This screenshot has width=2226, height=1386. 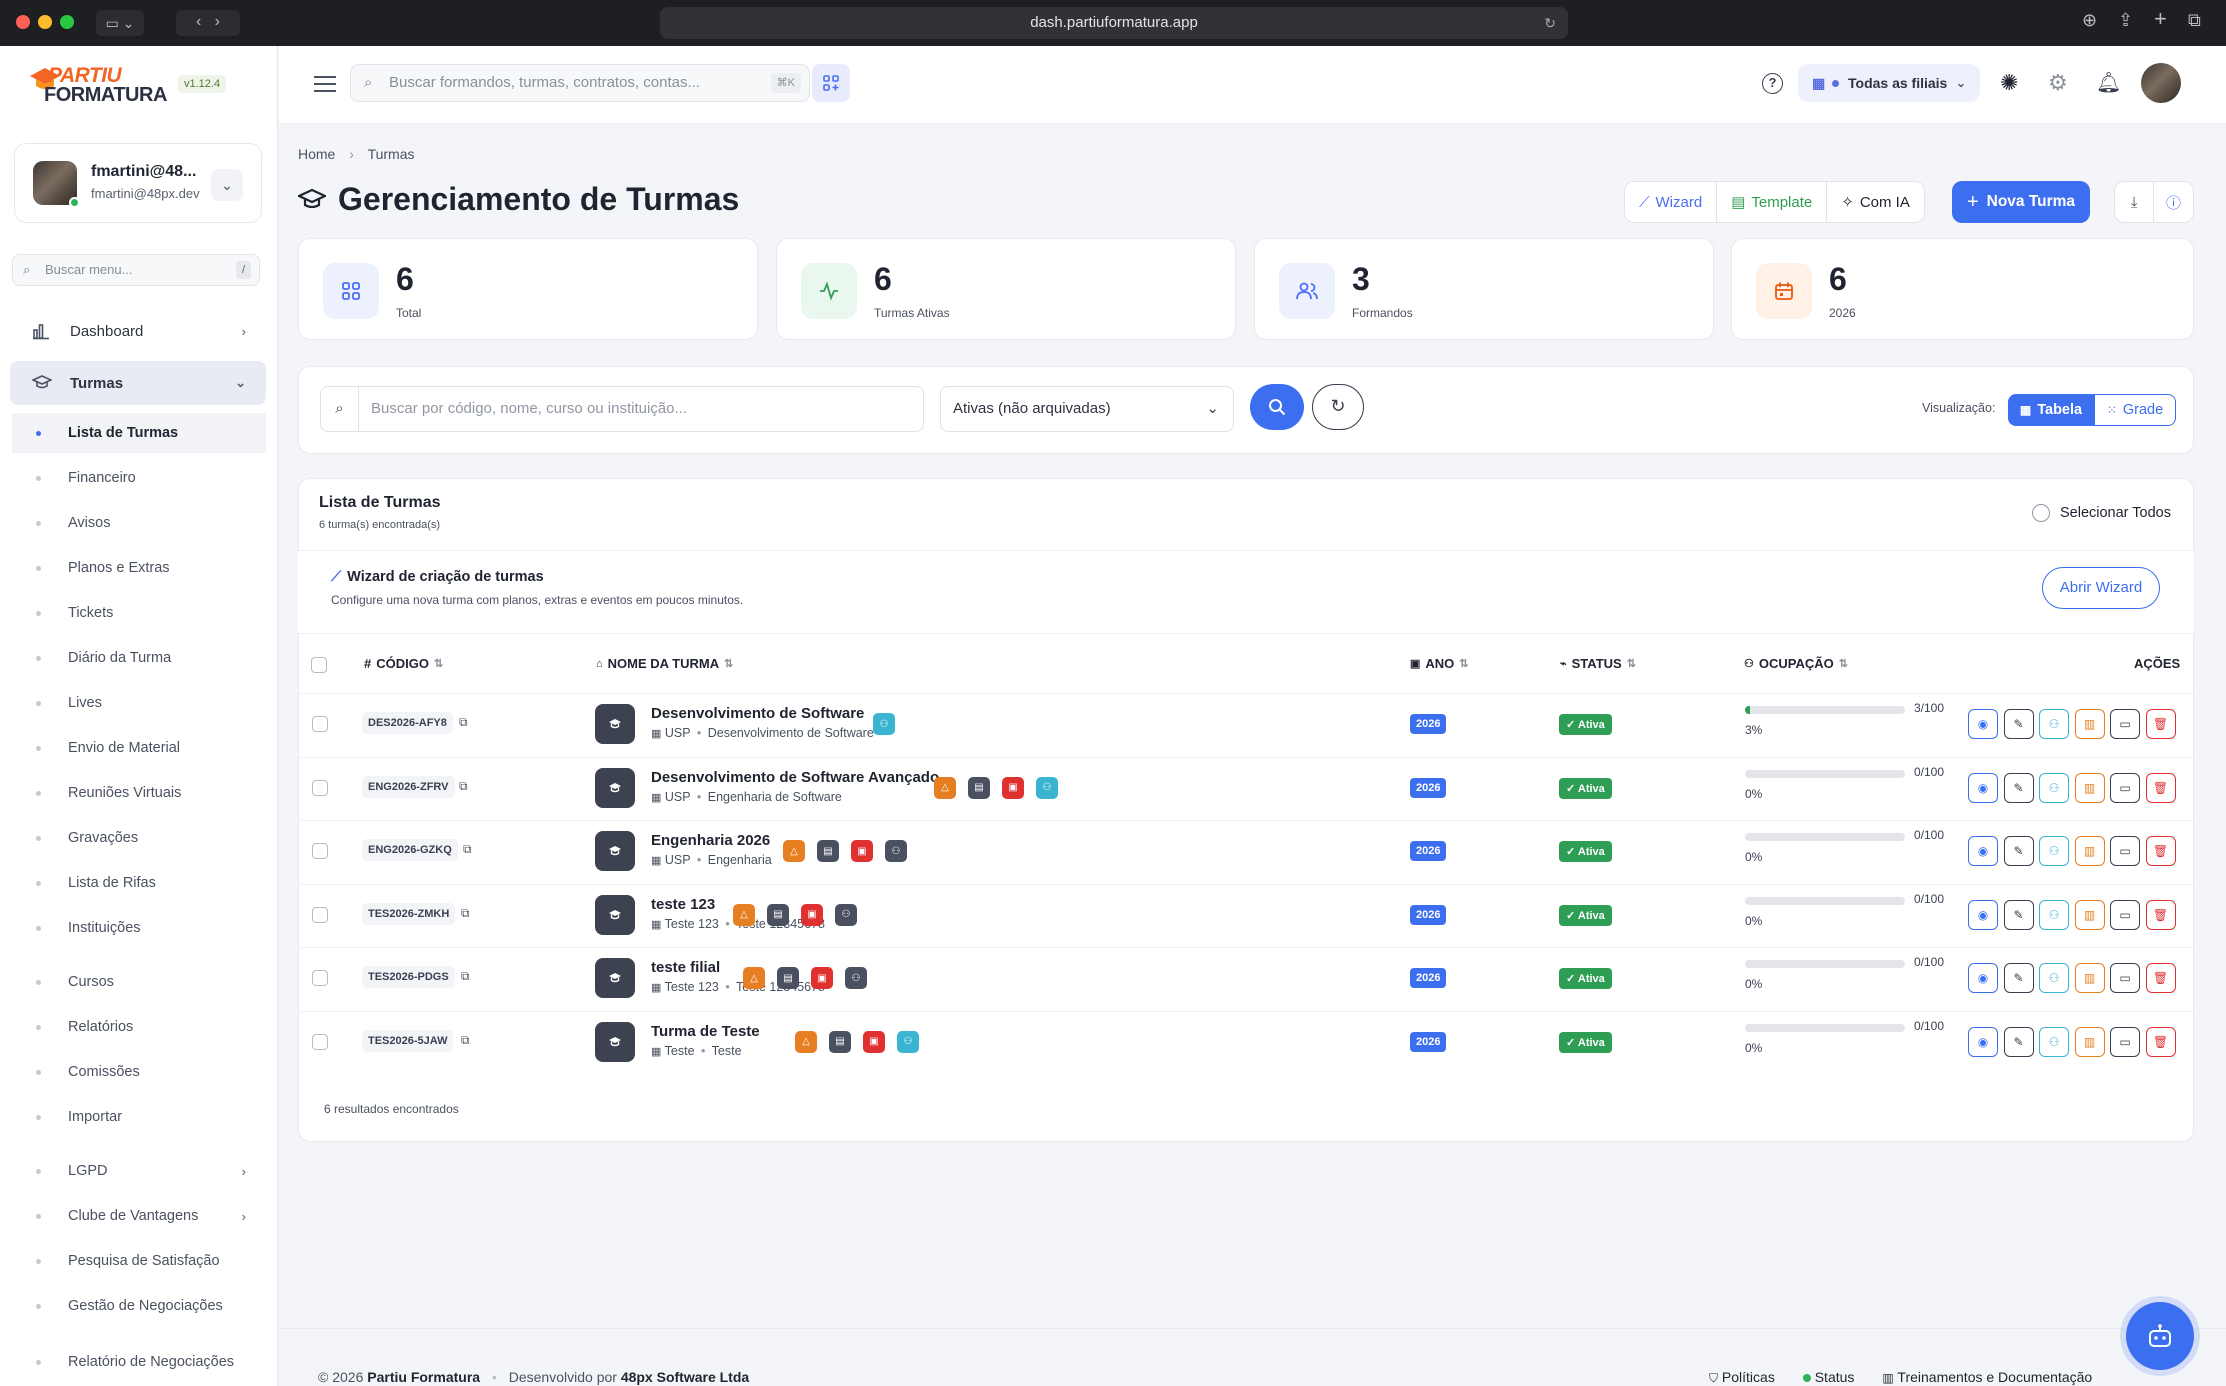 What do you see at coordinates (683, 904) in the screenshot?
I see `turma-name: teste 123` at bounding box center [683, 904].